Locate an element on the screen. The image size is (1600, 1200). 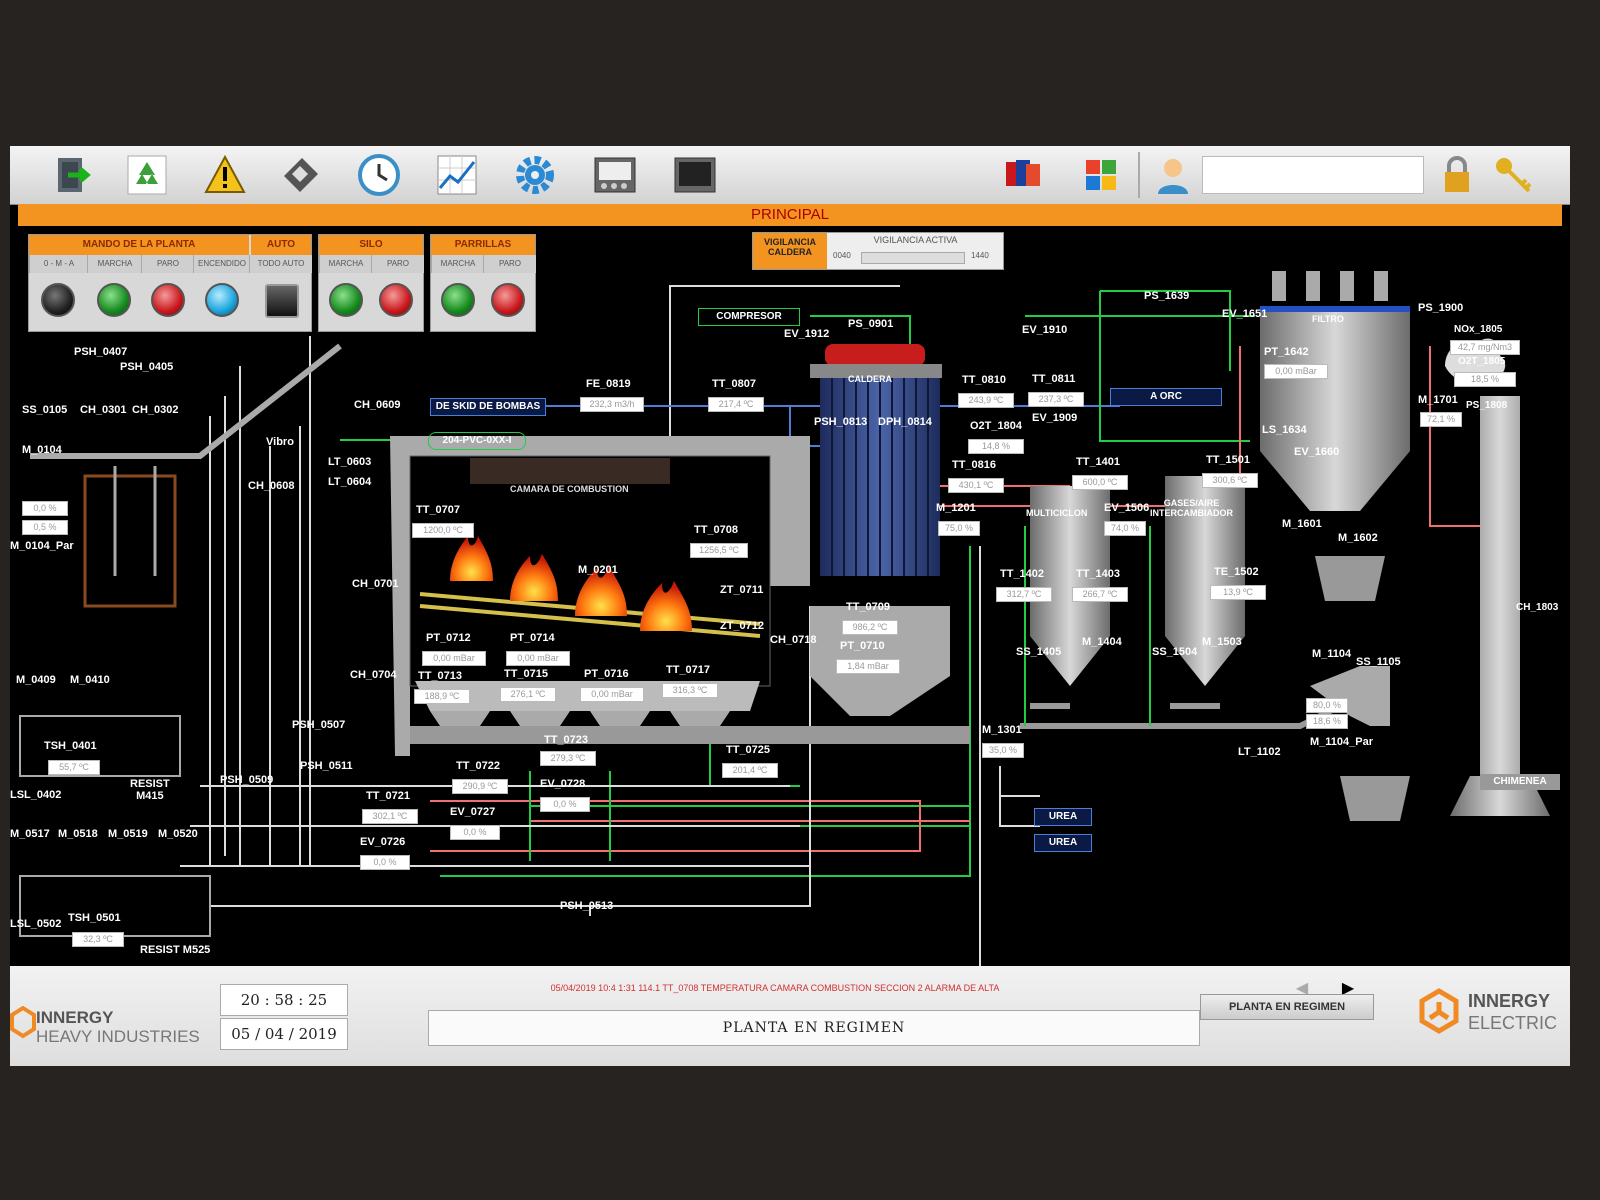
pt-0710-label: PT_0710 is located at coordinates (862, 646).